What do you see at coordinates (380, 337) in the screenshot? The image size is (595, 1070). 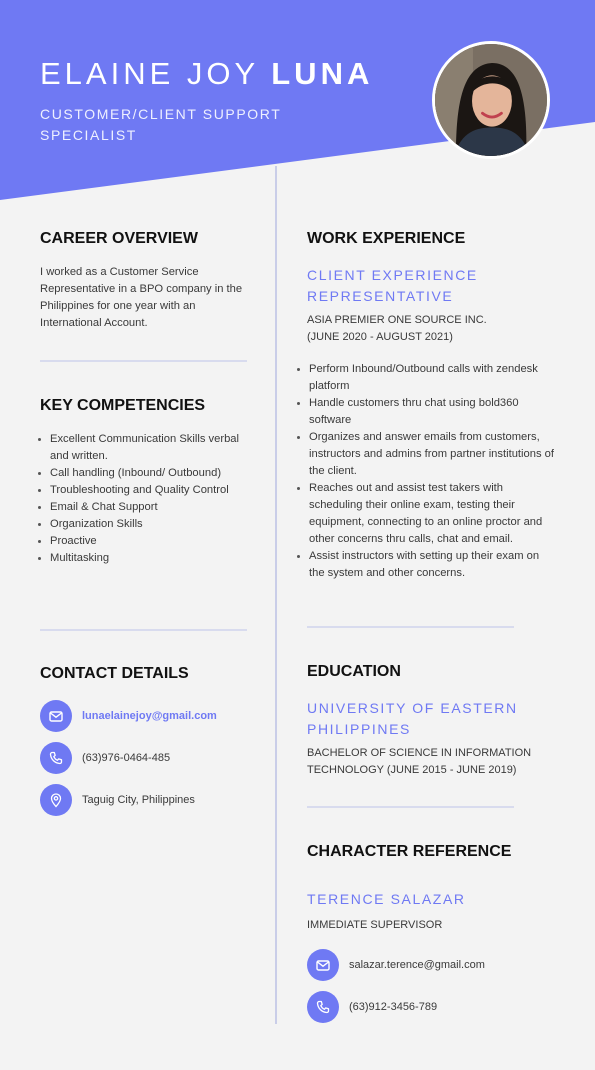 I see `work-dates: (JUNE 2020 - AUGUST 2021)` at bounding box center [380, 337].